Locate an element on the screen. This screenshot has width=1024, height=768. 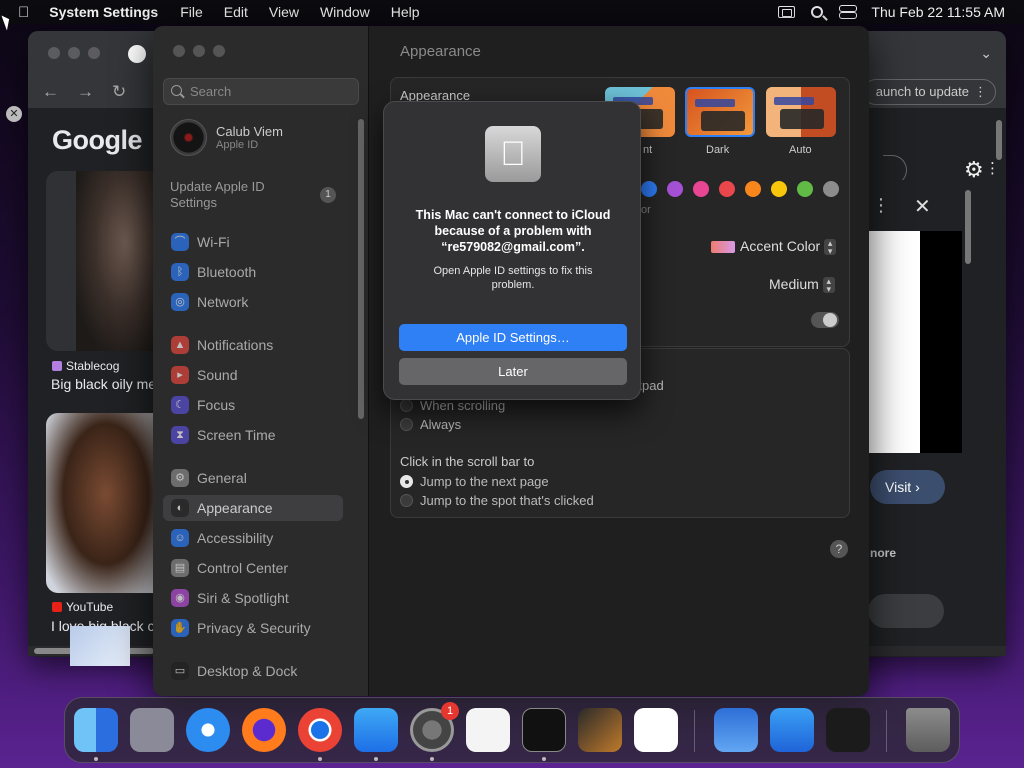
search-placeholder: Search is located at coordinates (211, 91).